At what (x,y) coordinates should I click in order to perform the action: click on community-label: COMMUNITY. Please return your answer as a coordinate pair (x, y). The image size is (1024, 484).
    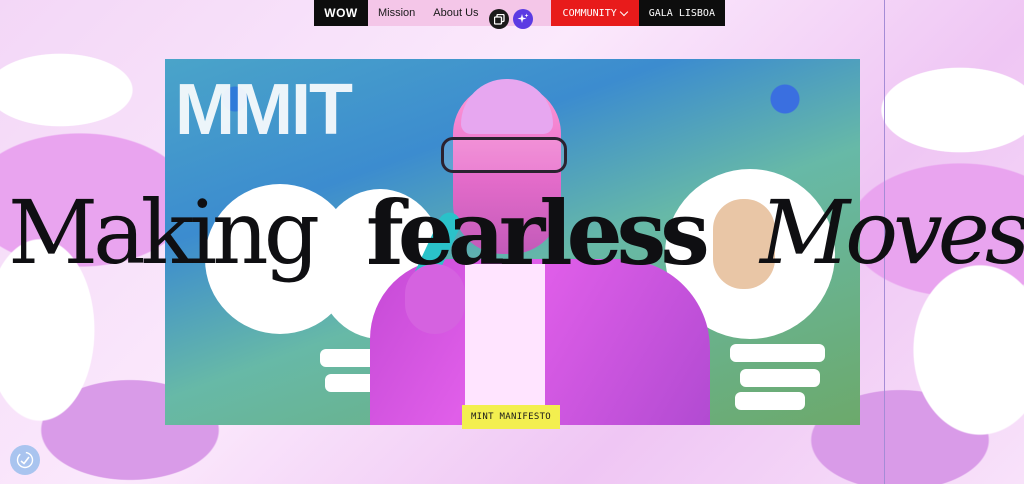
    Looking at the image, I should click on (589, 13).